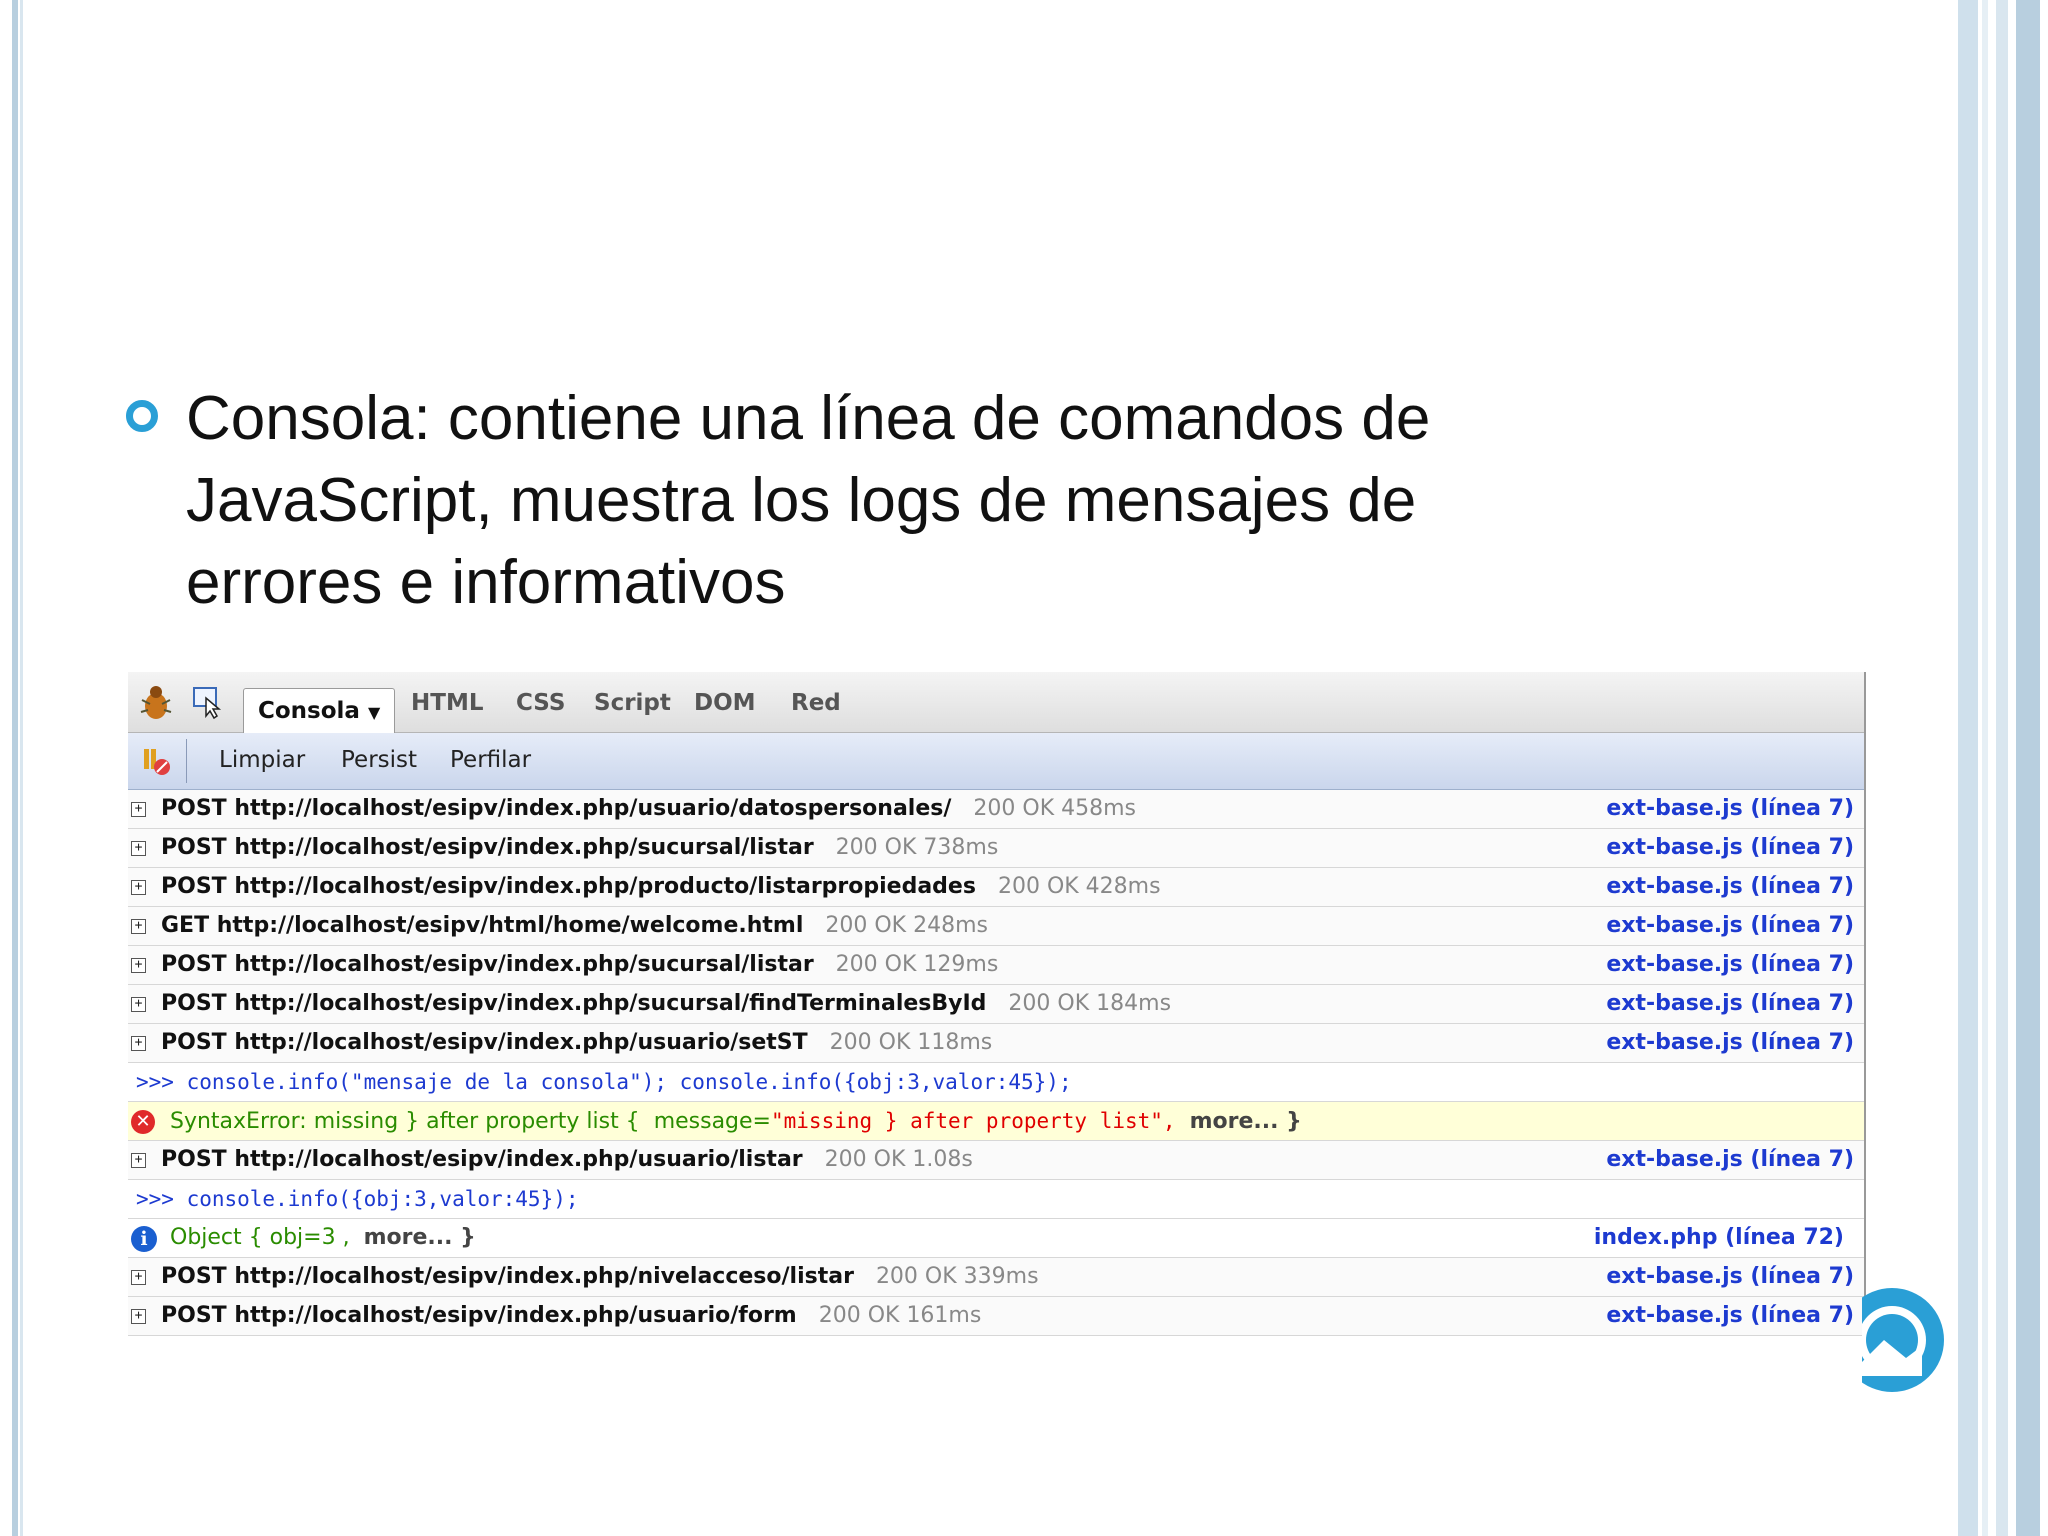  I want to click on console-subbar: Limpiar Persist Perfilar, so click(996, 761).